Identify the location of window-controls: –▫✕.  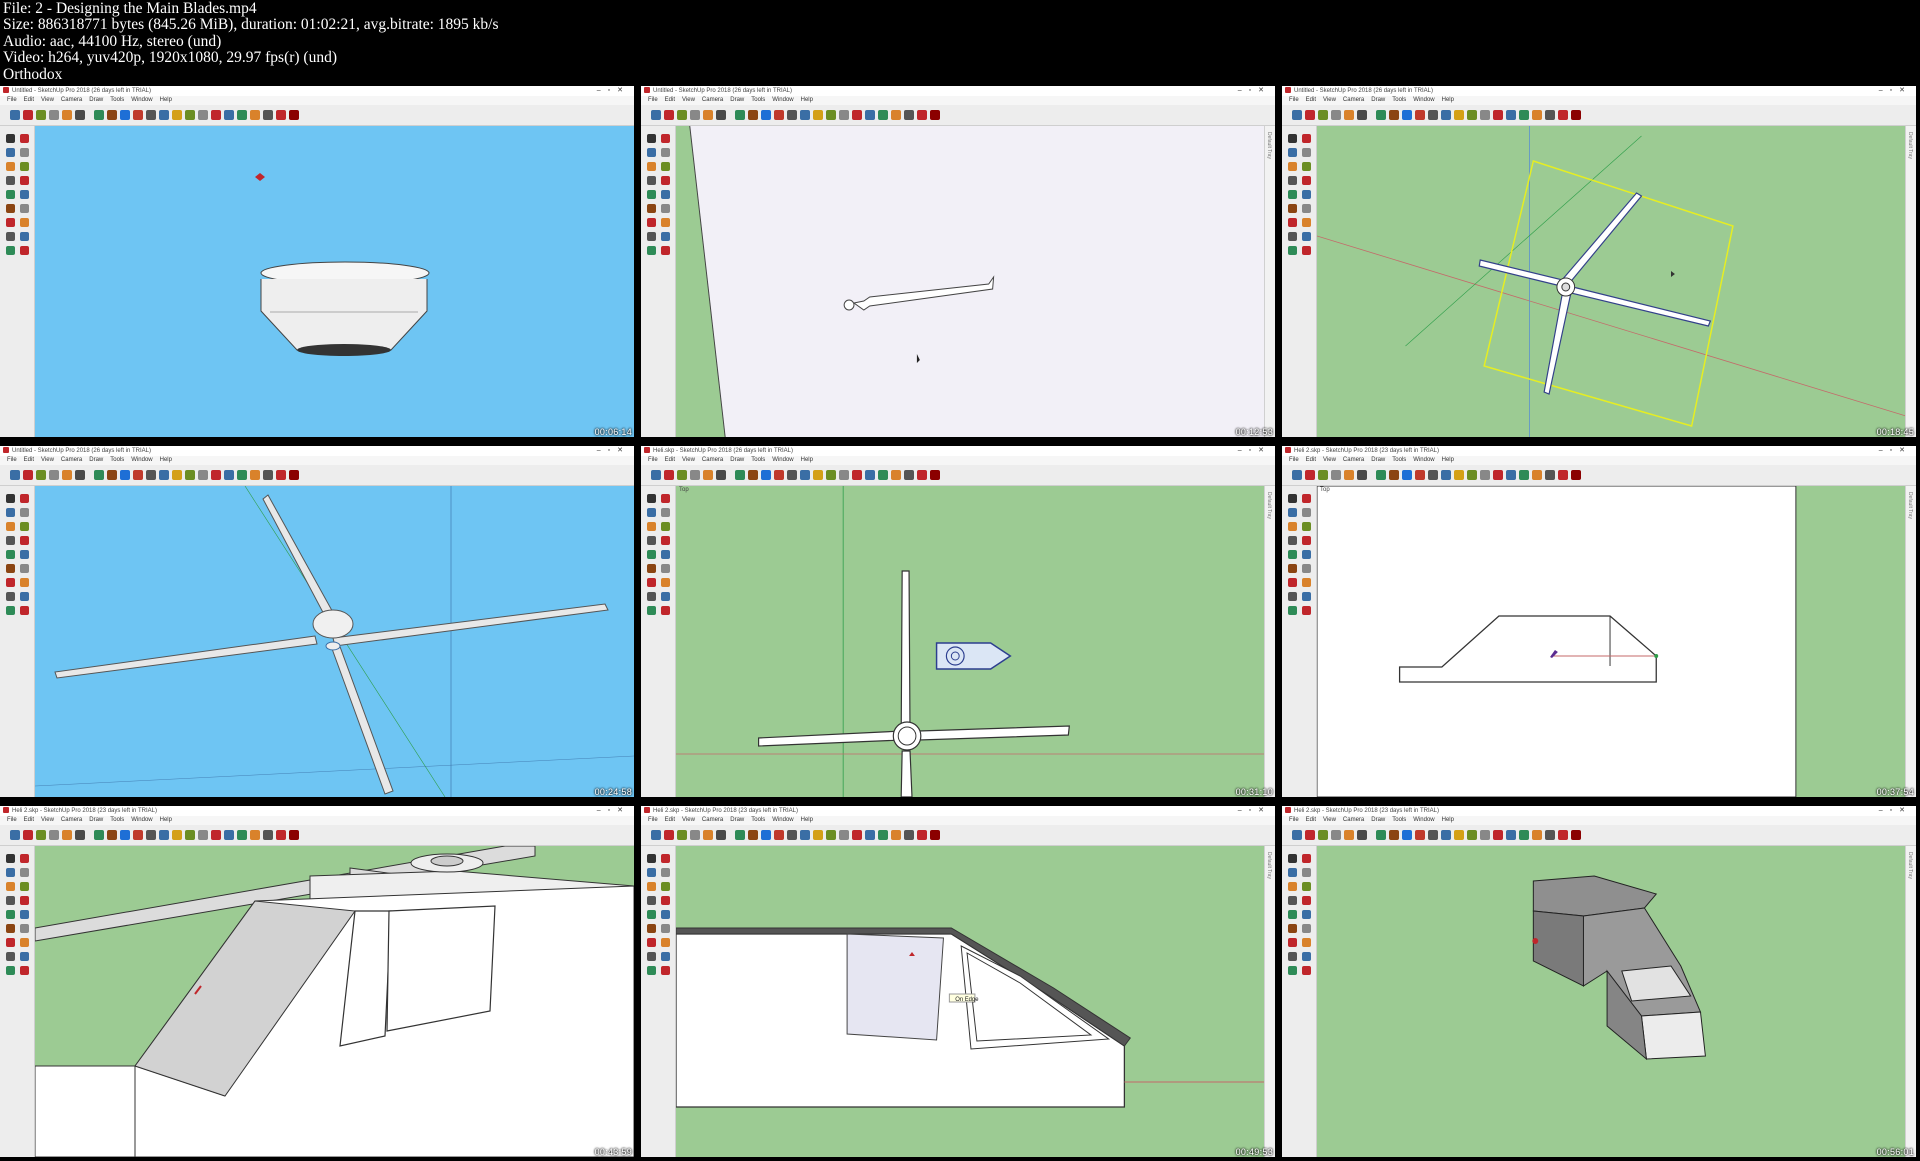
(1254, 811).